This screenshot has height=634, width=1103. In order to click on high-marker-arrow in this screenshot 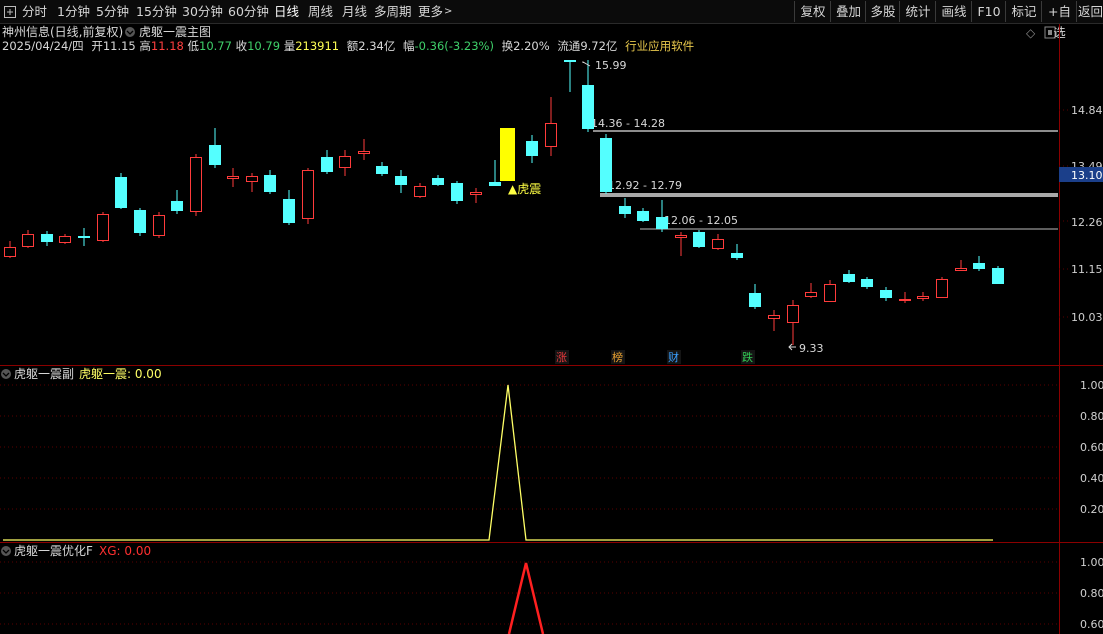, I will do `click(586, 64)`.